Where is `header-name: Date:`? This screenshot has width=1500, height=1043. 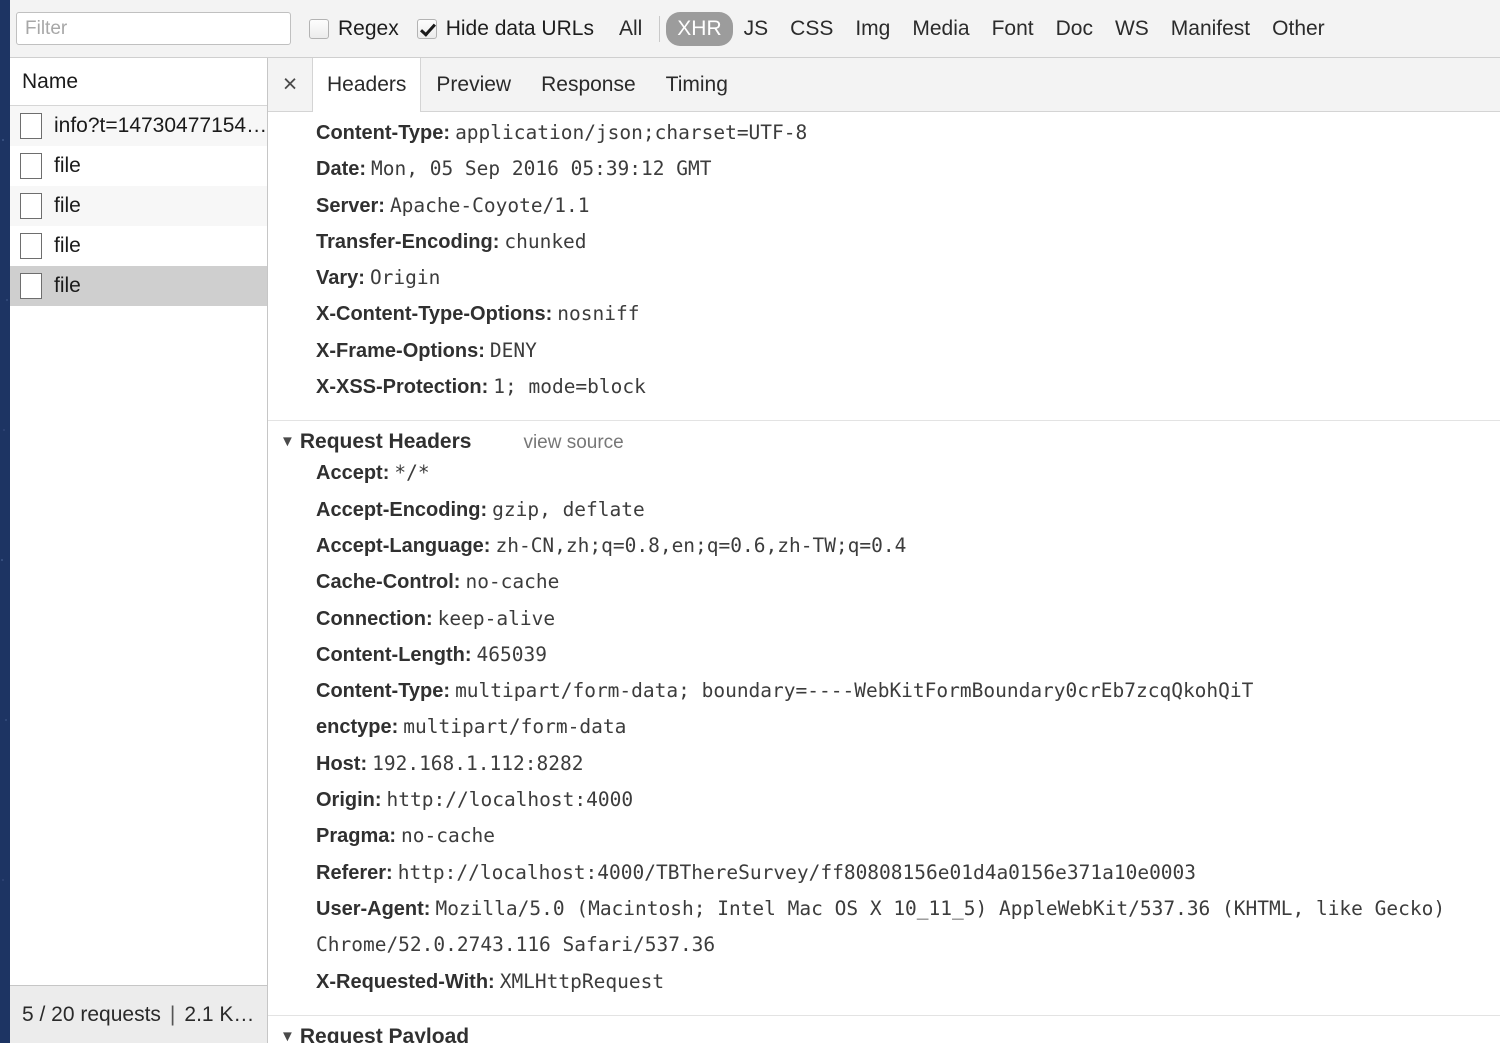
header-name: Date: is located at coordinates (341, 169).